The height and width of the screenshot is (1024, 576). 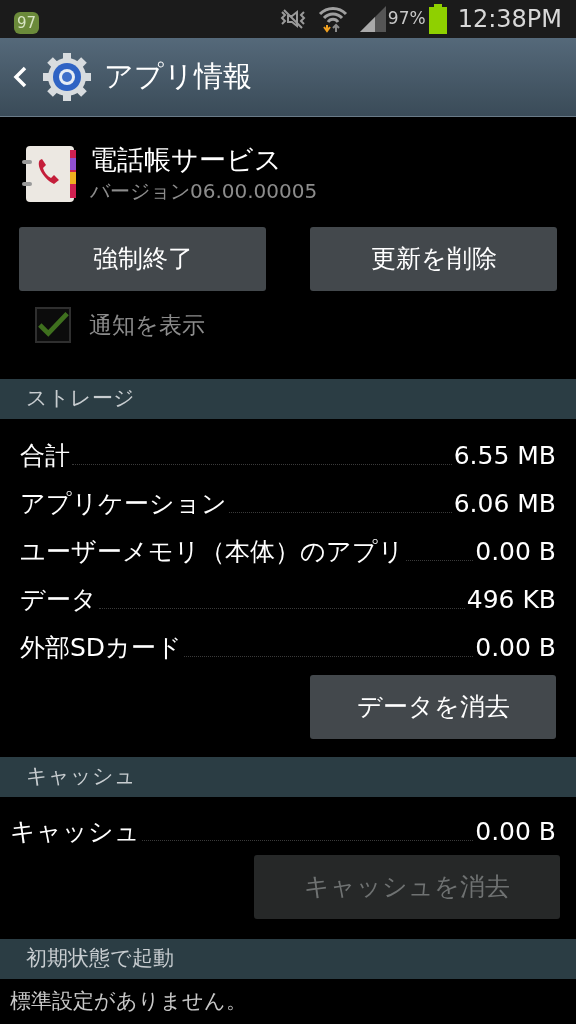 I want to click on row-value: 6.06 MB, so click(x=504, y=504).